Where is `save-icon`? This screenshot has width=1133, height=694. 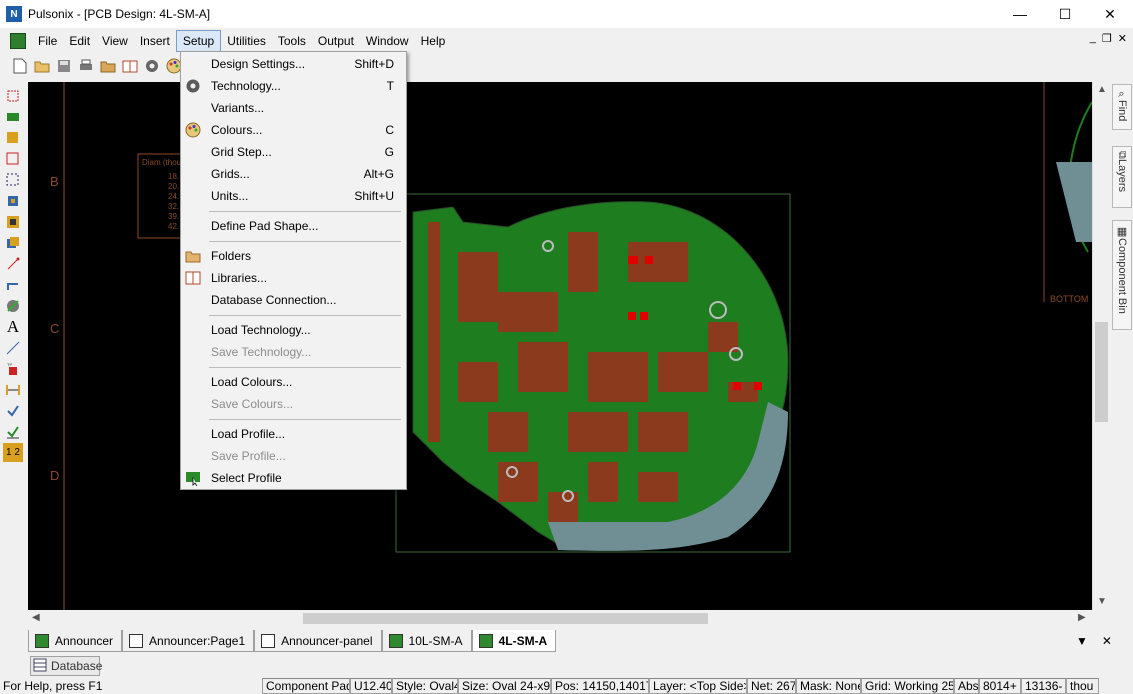
save-icon is located at coordinates (64, 66).